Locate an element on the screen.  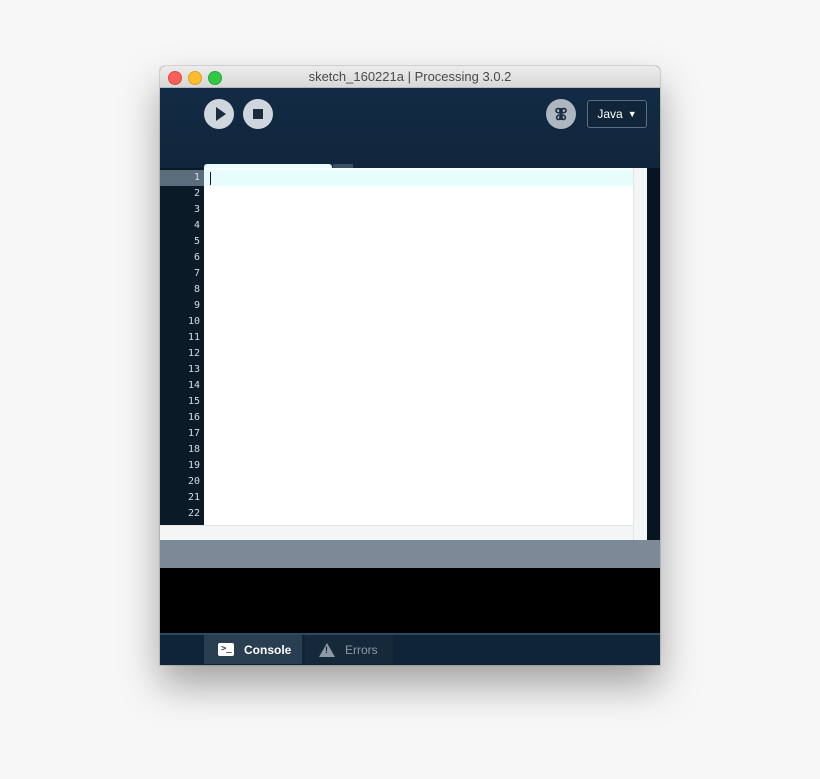
mode-label: Java is located at coordinates (610, 114).